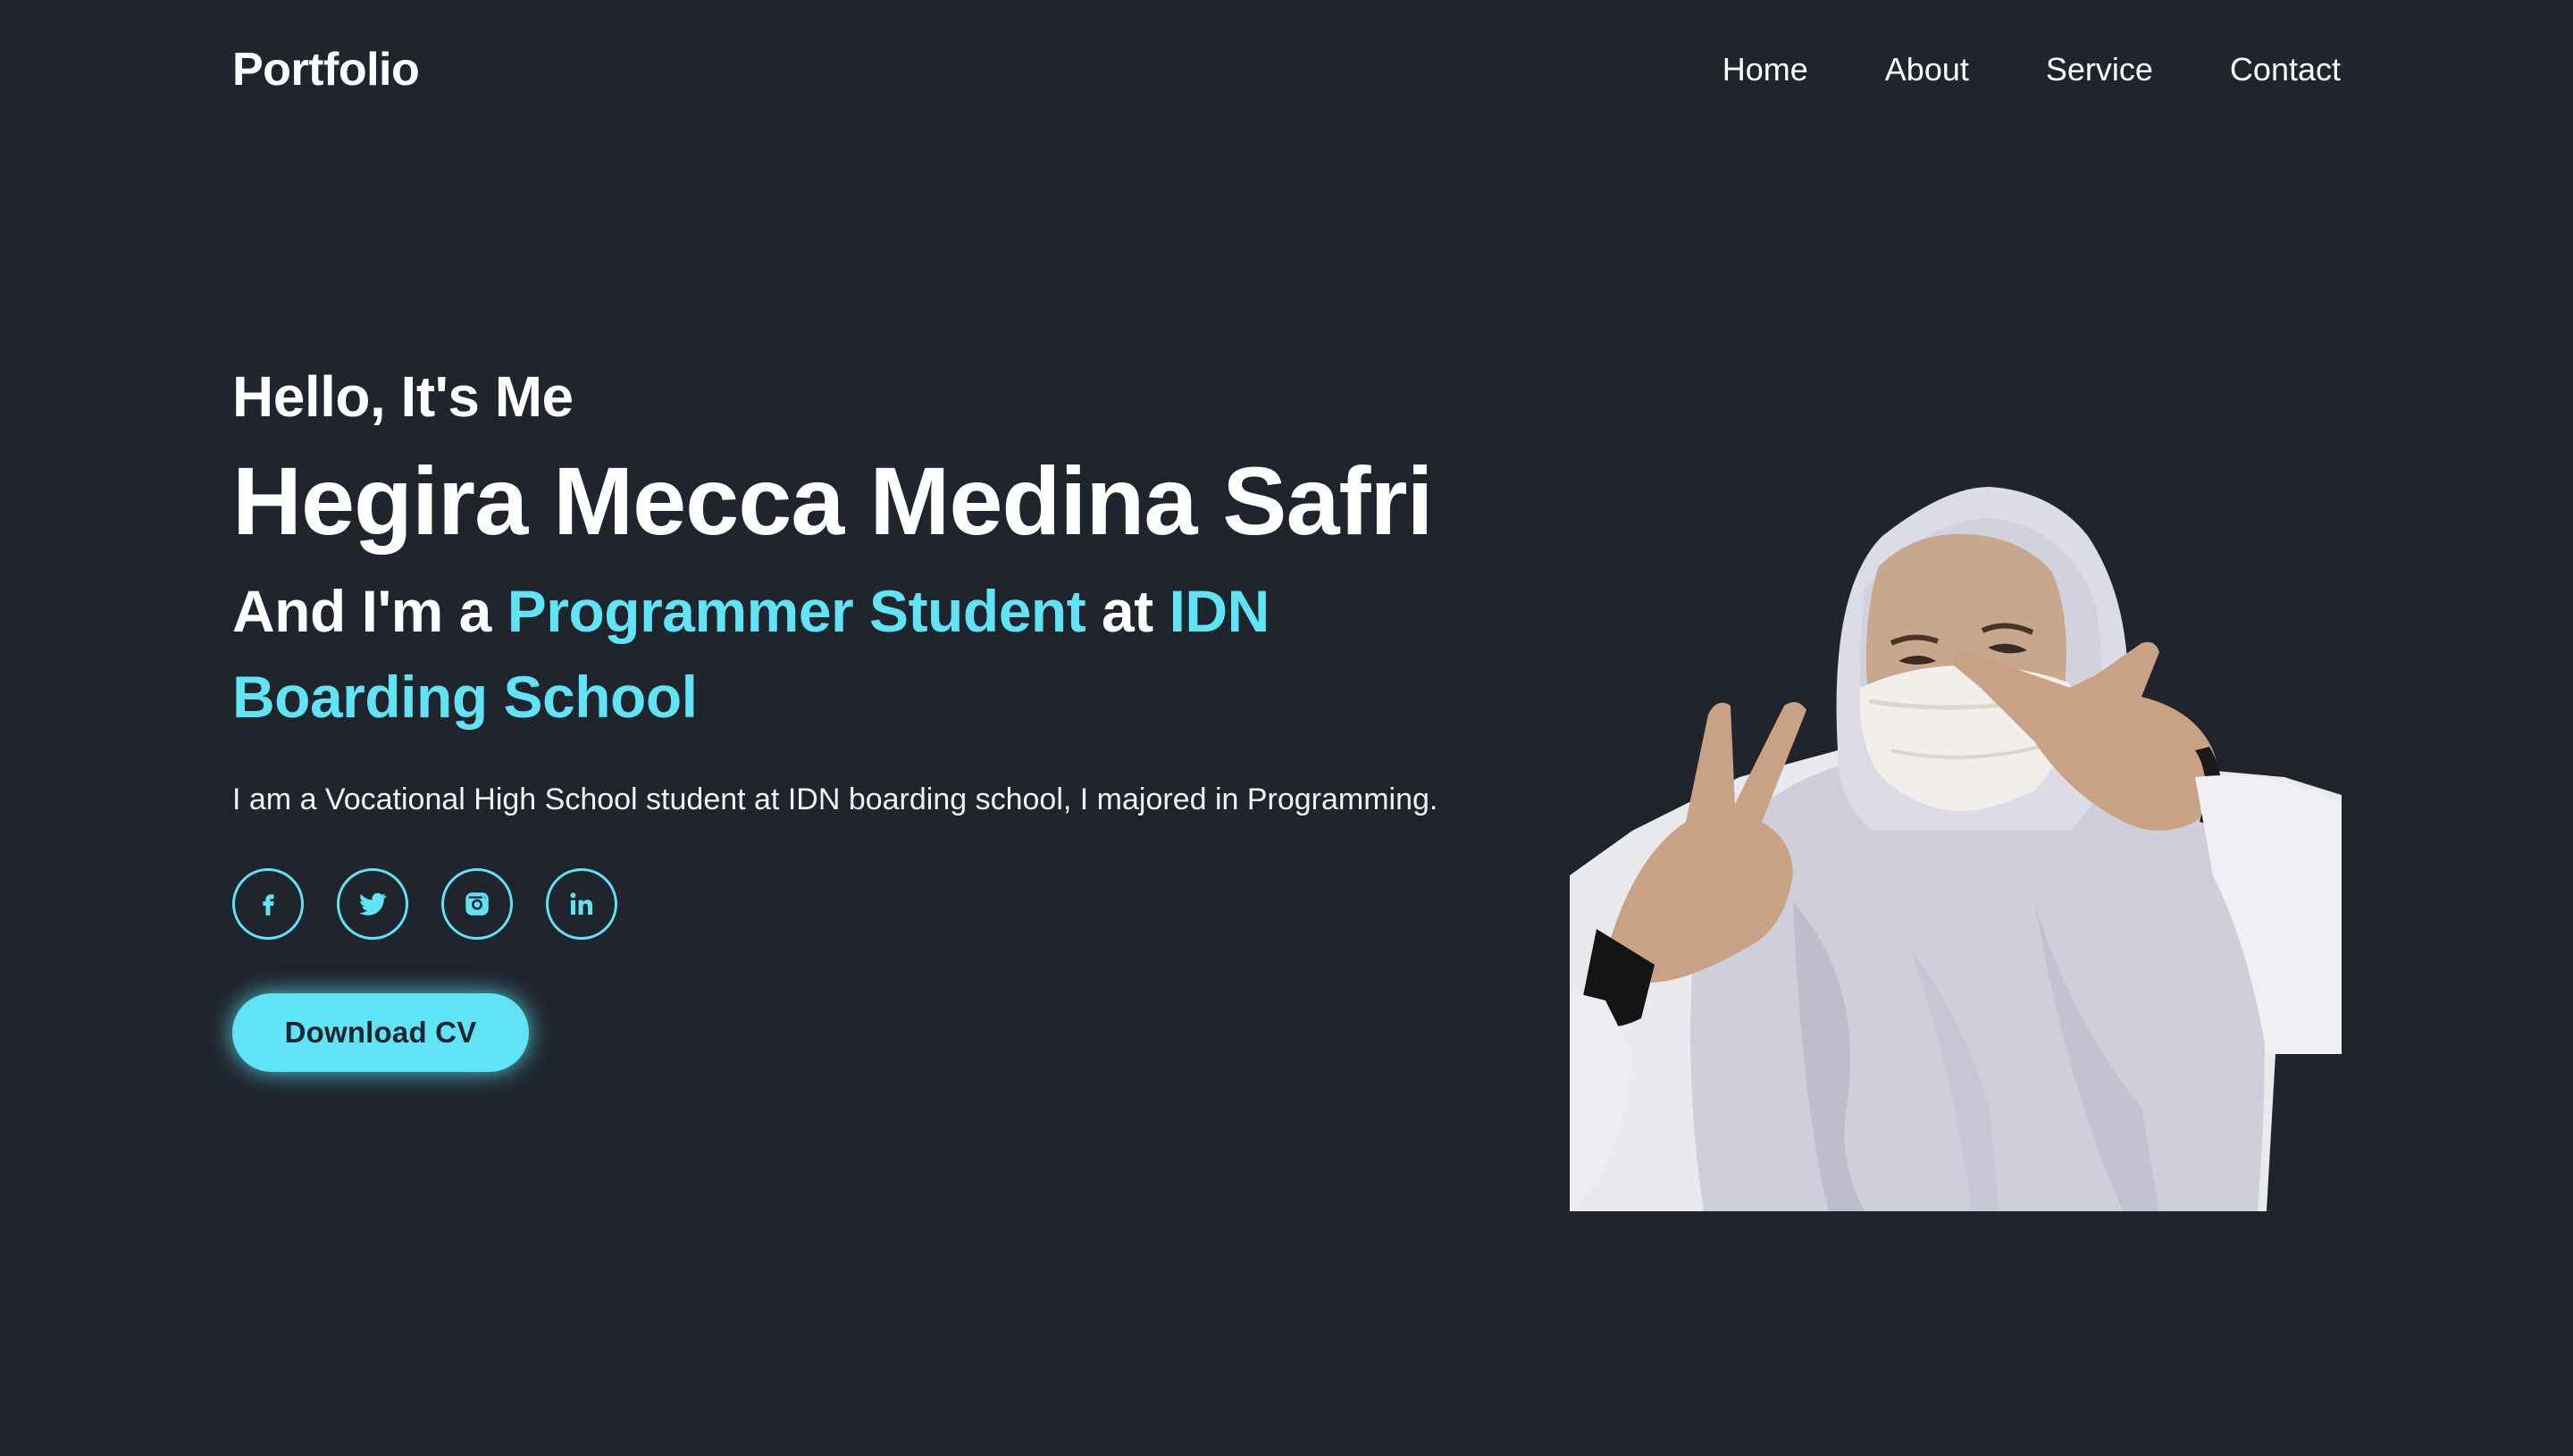 The height and width of the screenshot is (1456, 2573). Describe the element at coordinates (369, 611) in the screenshot. I see `role-prefix: And I'm a` at that location.